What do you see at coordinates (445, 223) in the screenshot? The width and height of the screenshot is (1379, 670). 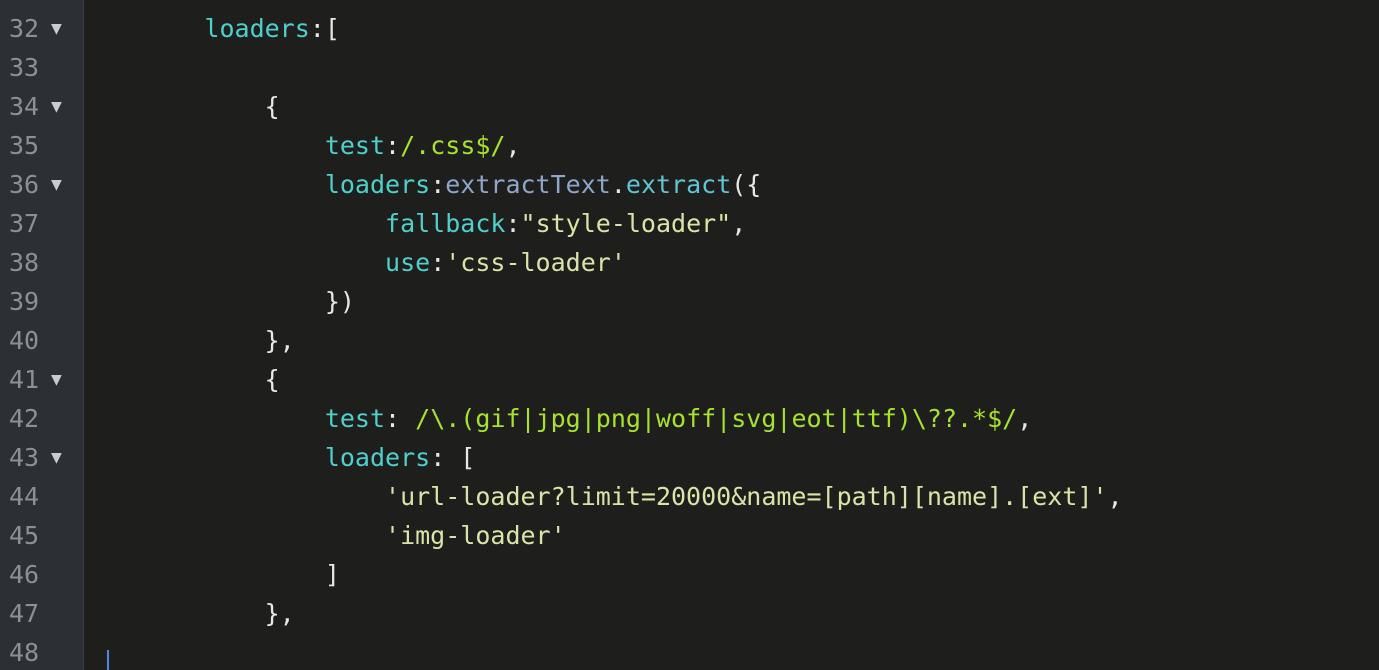 I see `code-token: fallback` at bounding box center [445, 223].